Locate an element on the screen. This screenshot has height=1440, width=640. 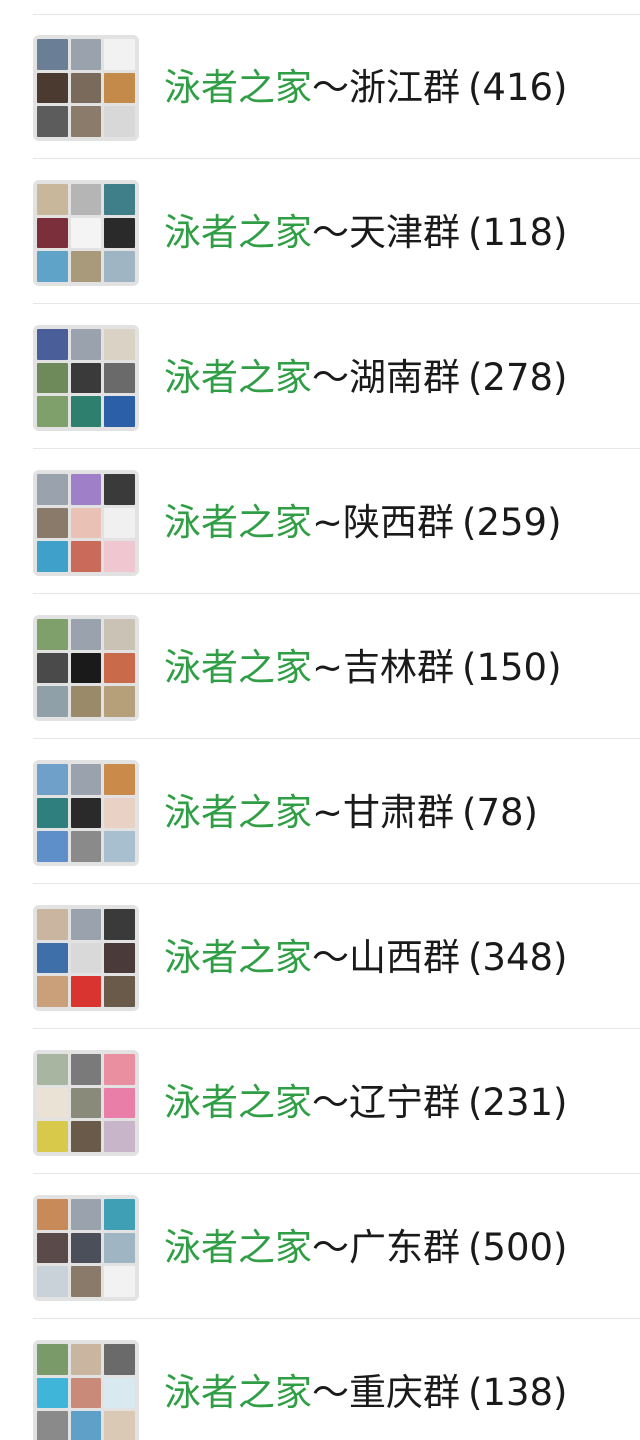
group-title: 泳者之家~吉林群 (150) is located at coordinates (363, 668).